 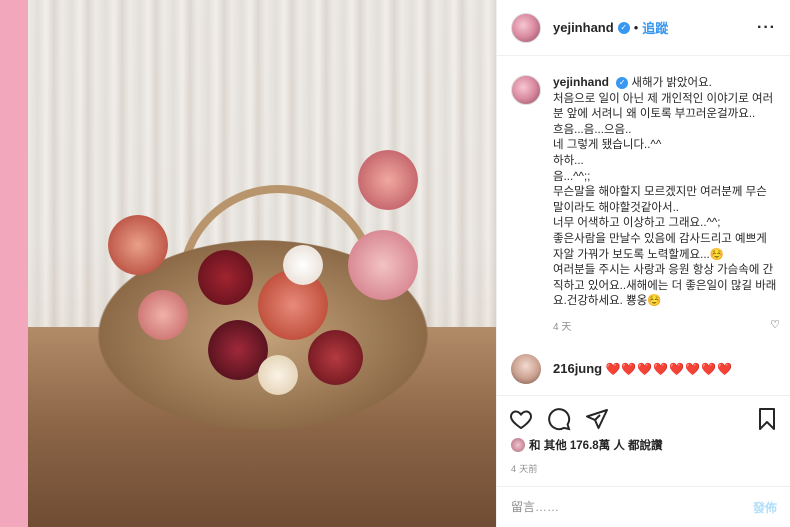 What do you see at coordinates (765, 507) in the screenshot?
I see `post-comment-button: 發佈` at bounding box center [765, 507].